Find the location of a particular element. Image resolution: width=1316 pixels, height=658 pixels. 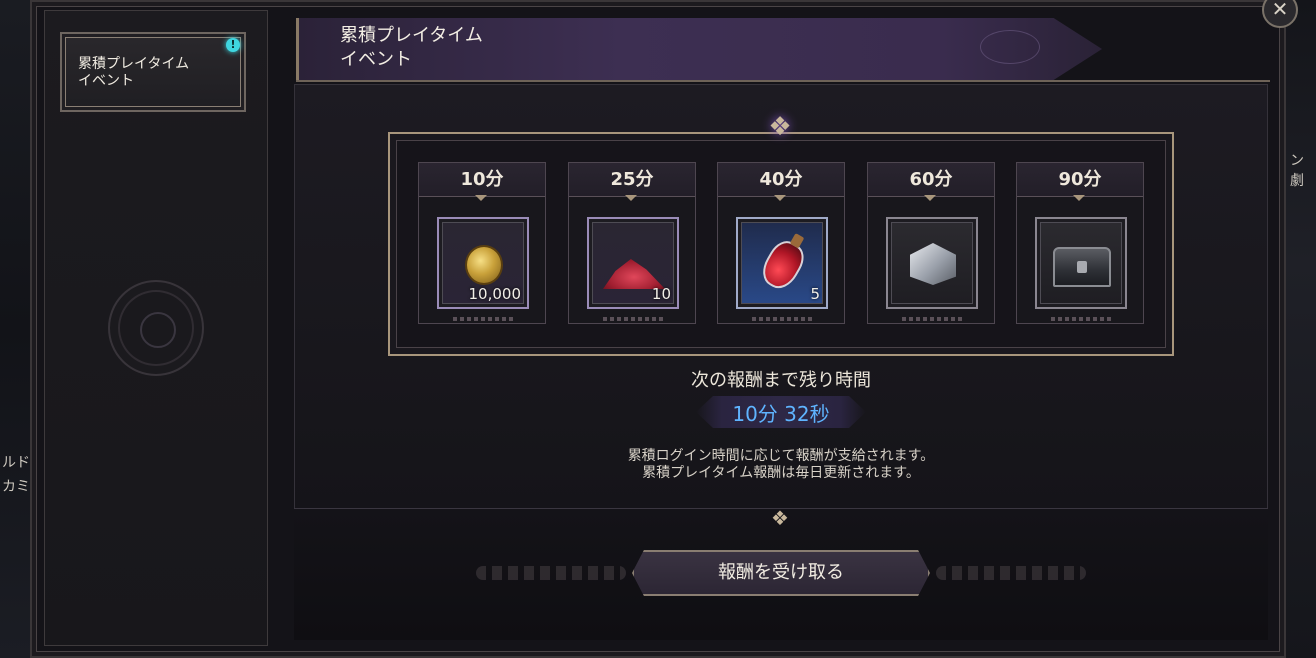

reward-slot: 10分 10,000 is located at coordinates (482, 243).